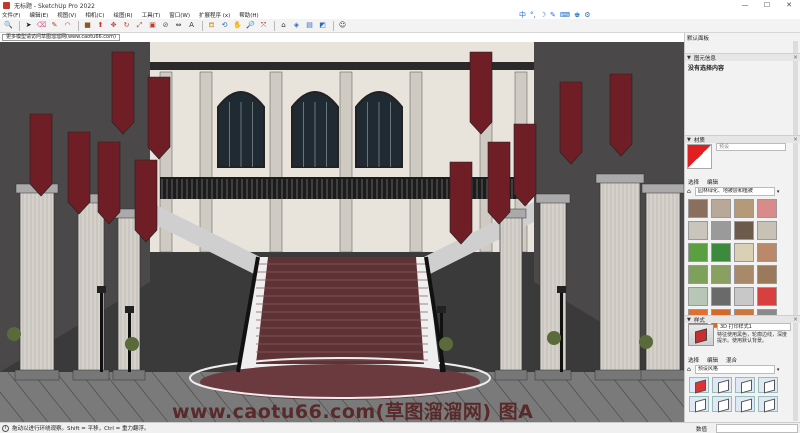 The image size is (800, 433). I want to click on rotate-icon: ↻, so click(126, 25).